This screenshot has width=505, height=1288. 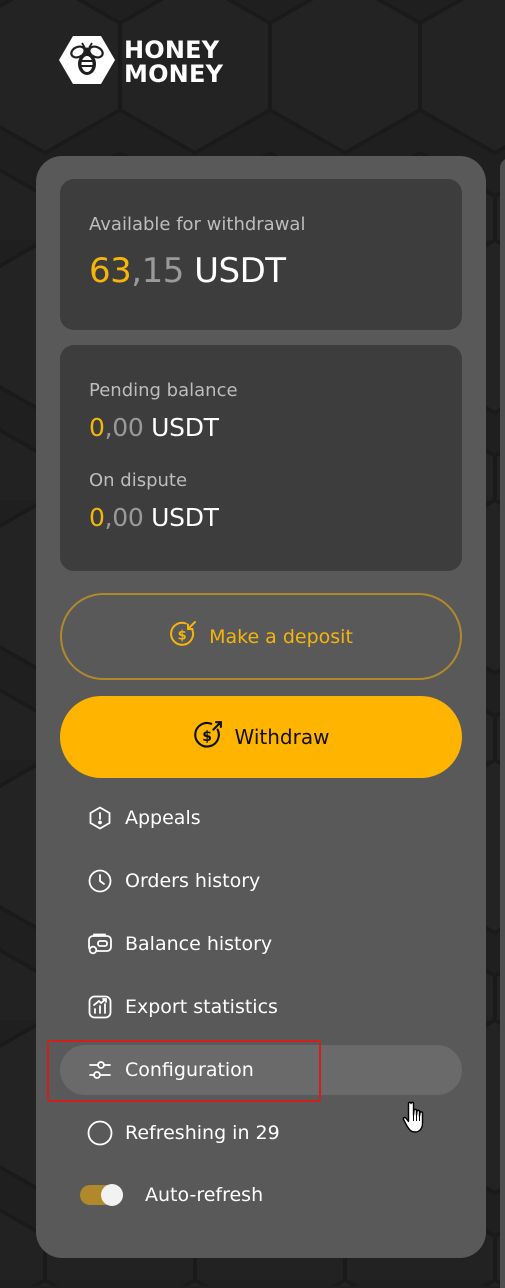 I want to click on pending-integer: 0, so click(x=97, y=427).